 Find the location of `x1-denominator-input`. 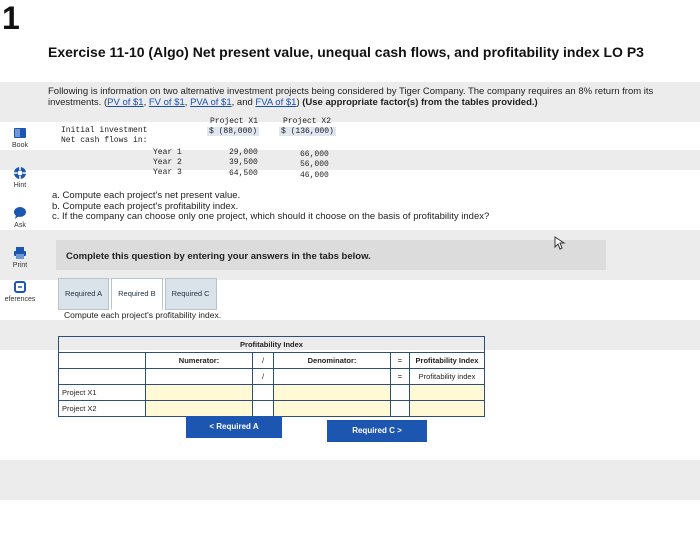

x1-denominator-input is located at coordinates (332, 392).